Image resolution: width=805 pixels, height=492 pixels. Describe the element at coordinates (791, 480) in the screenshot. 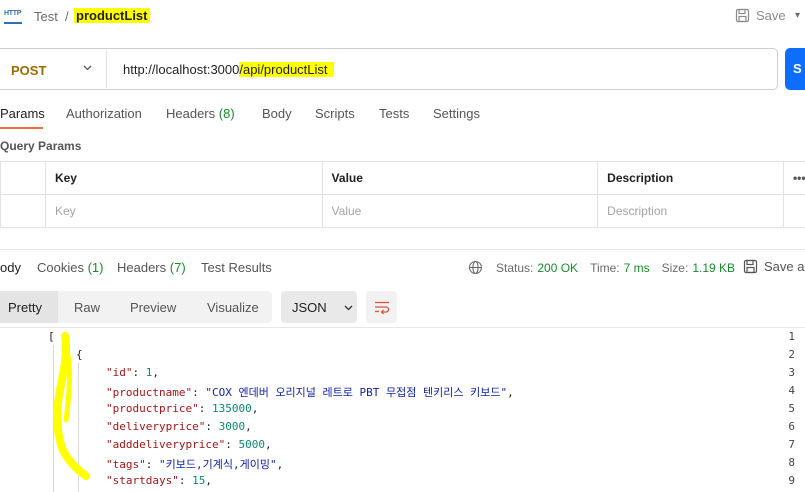

I see `line-number: 9` at that location.